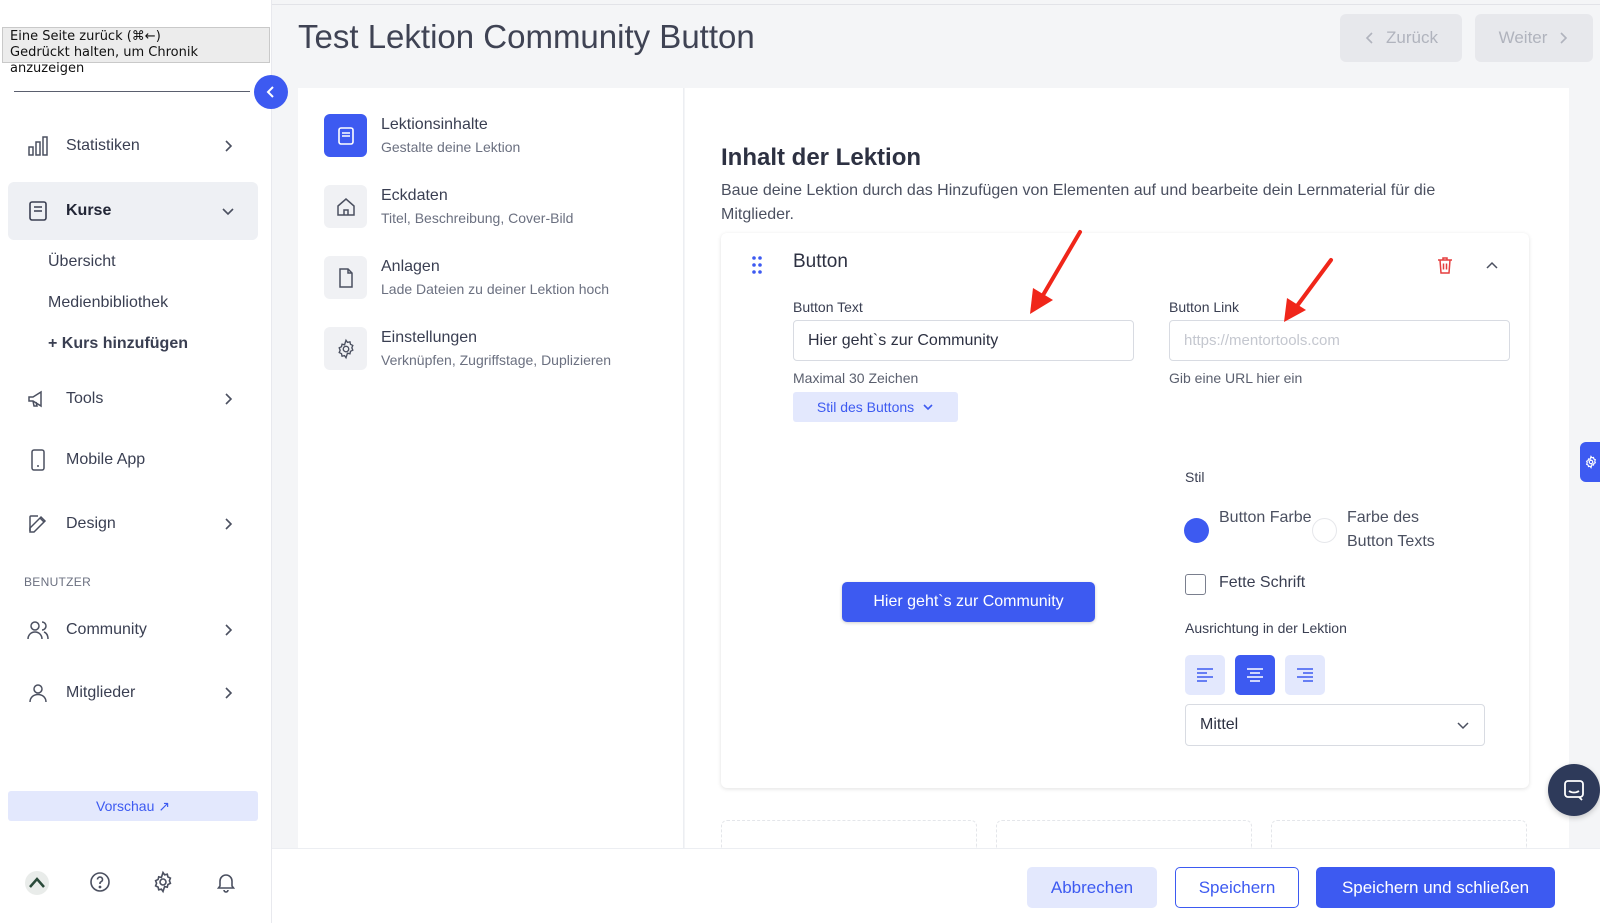 This screenshot has width=1600, height=923. What do you see at coordinates (434, 124) in the screenshot?
I see `step-title: Lektionsinhalte` at bounding box center [434, 124].